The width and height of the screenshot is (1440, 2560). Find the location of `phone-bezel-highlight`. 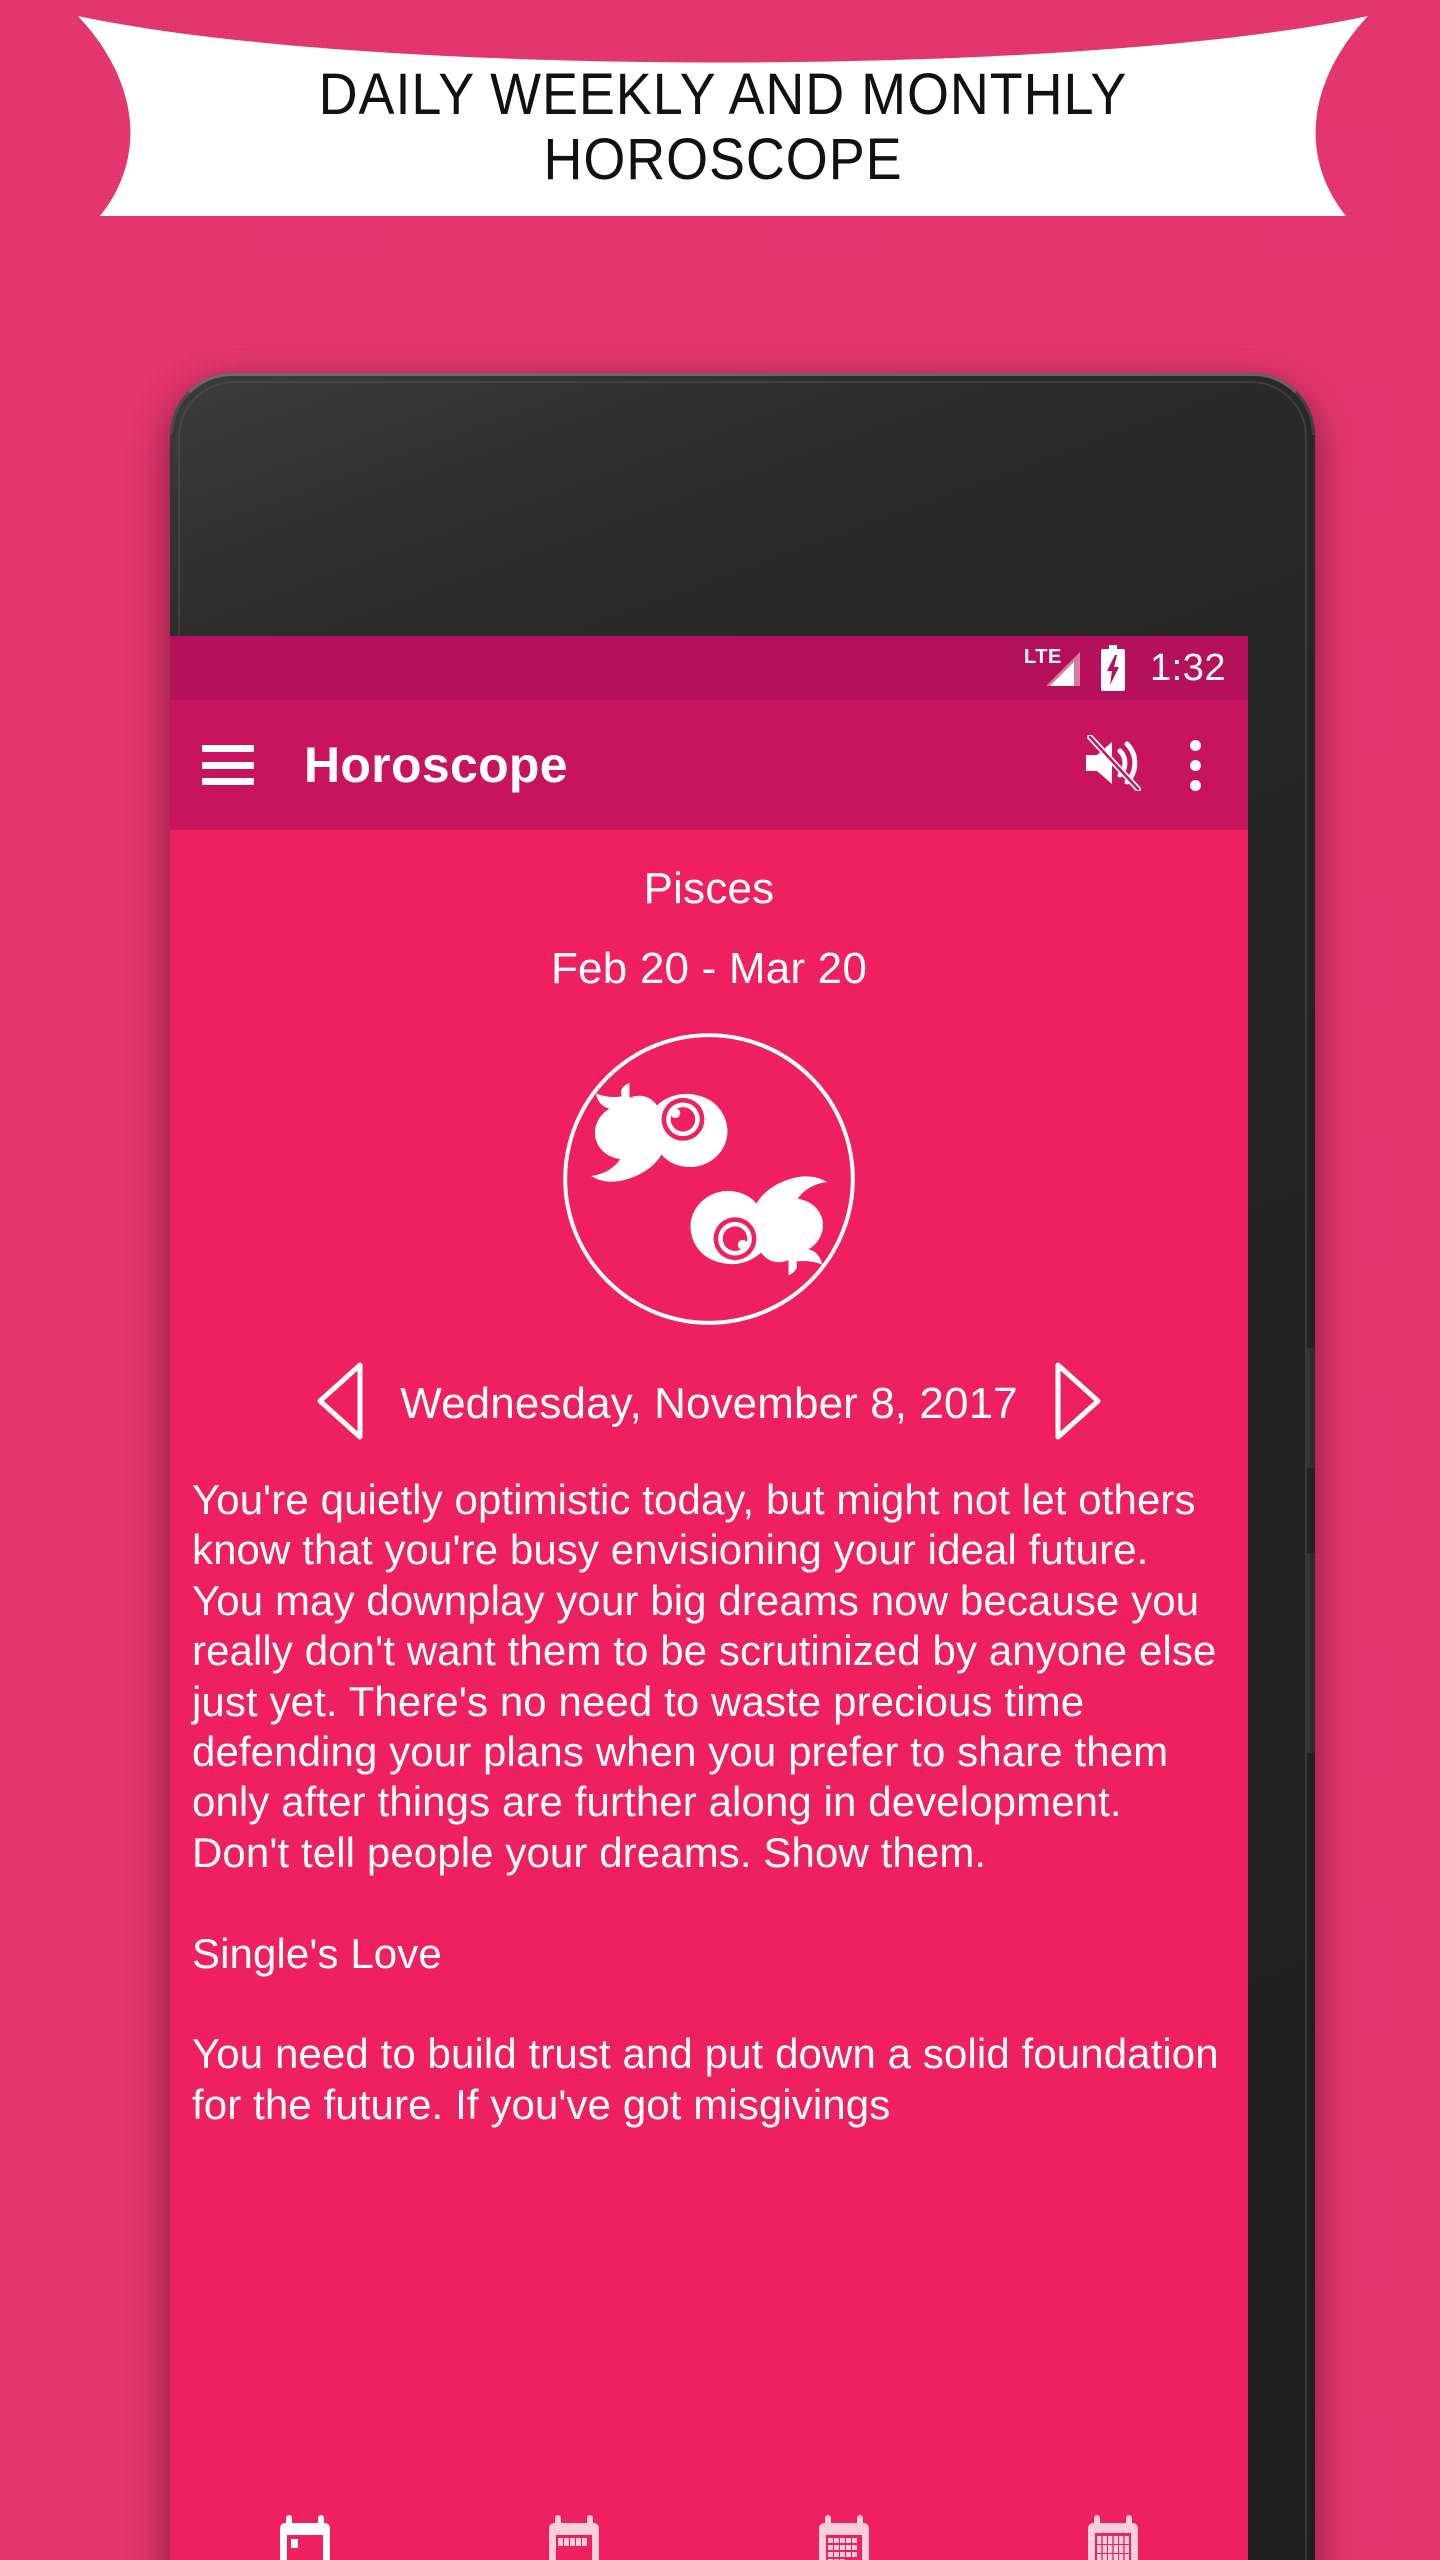

phone-bezel-highlight is located at coordinates (742, 404).